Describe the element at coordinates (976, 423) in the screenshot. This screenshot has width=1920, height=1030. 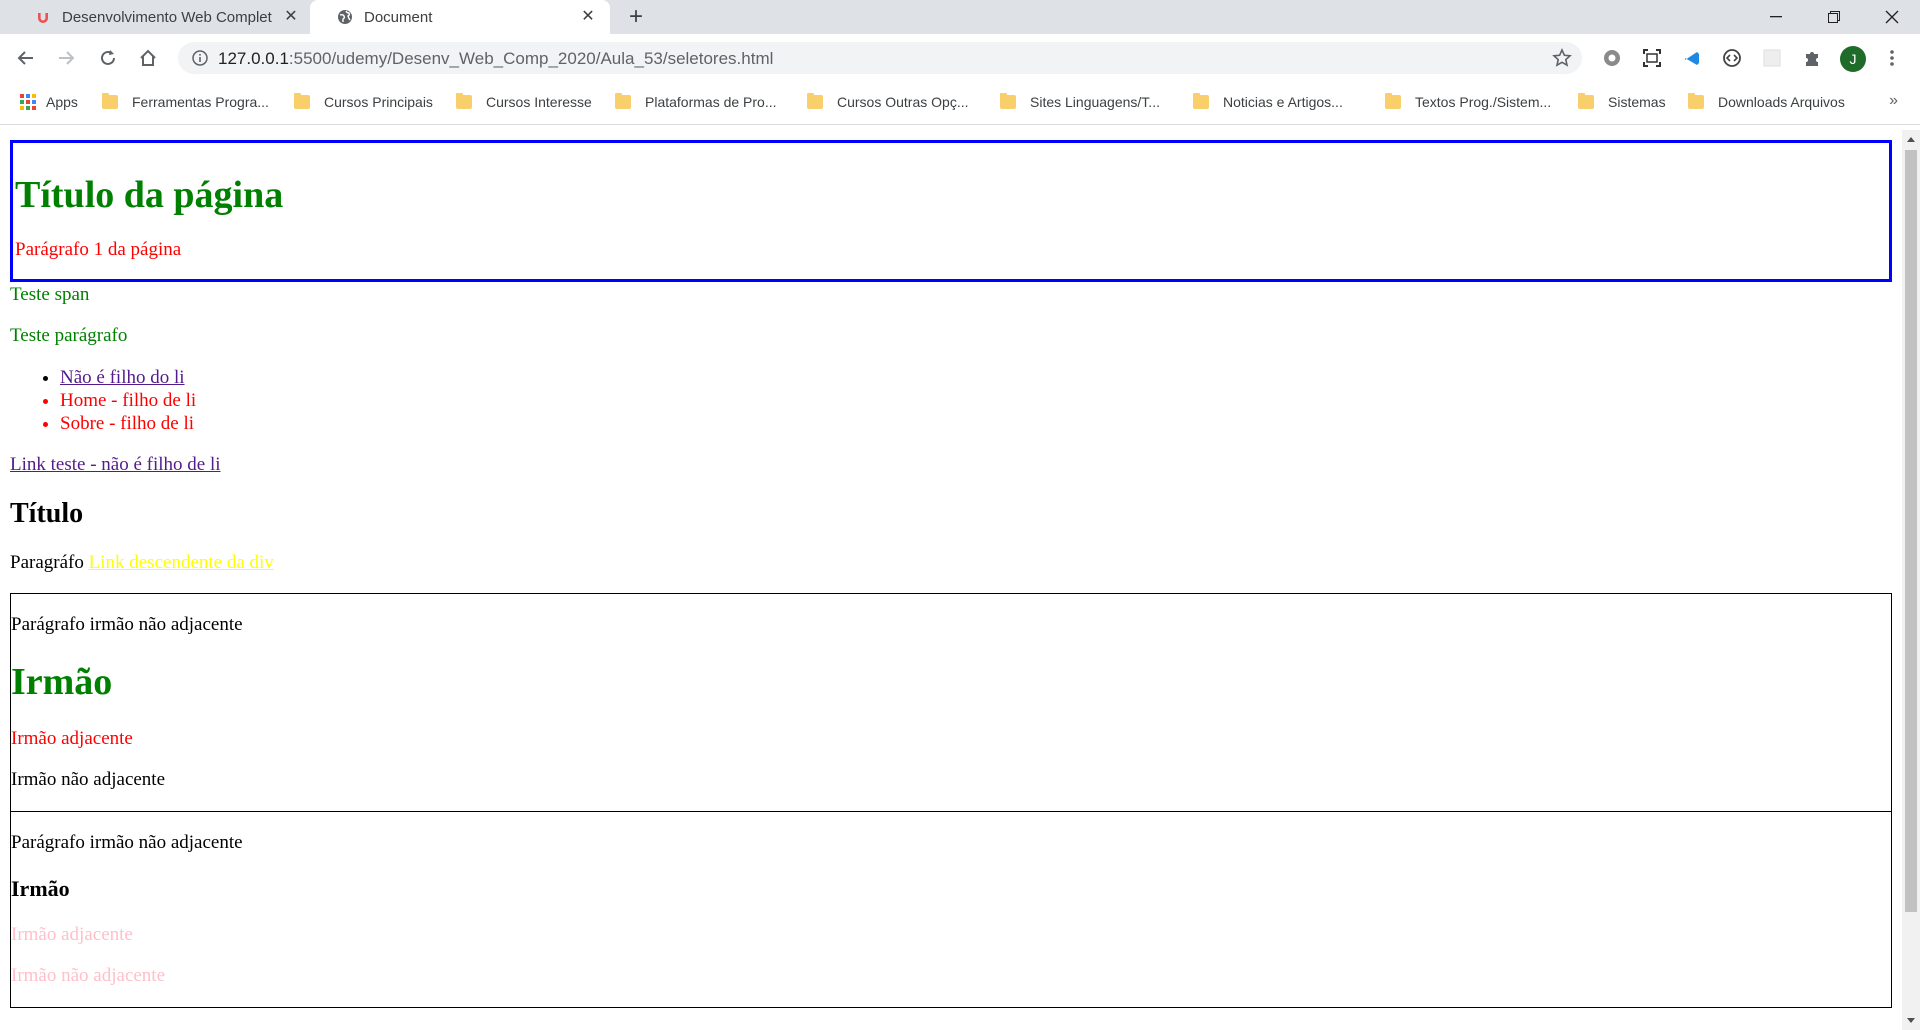
I see `list-item: Sobre - filho de li` at that location.